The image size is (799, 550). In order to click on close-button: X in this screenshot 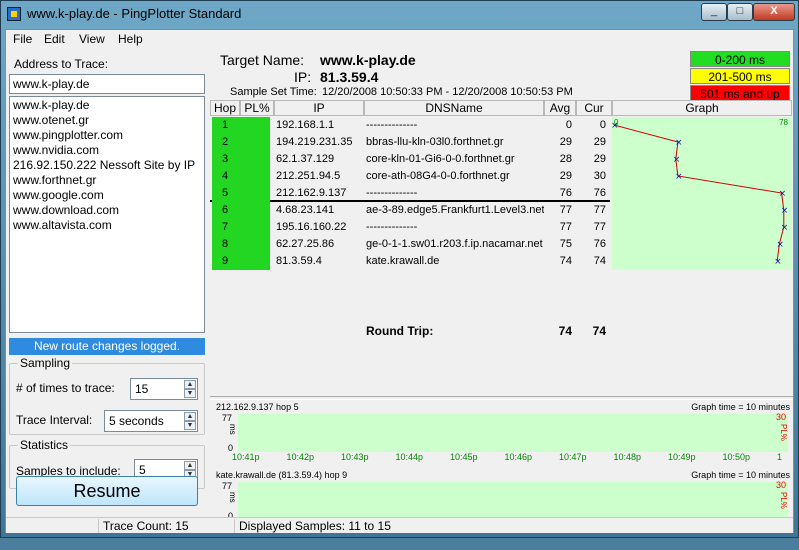, I will do `click(774, 12)`.